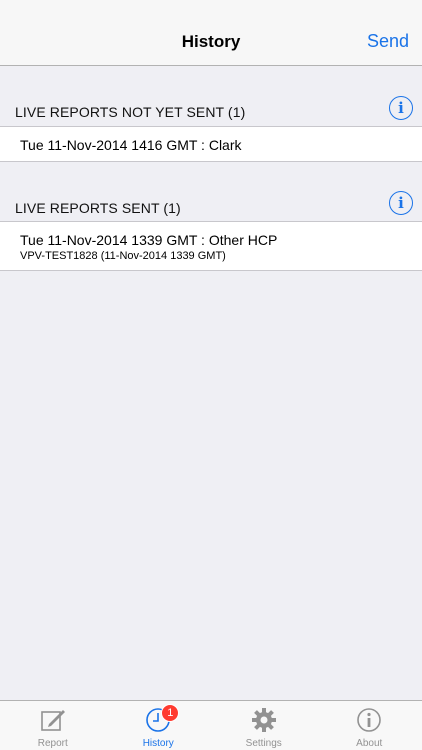  I want to click on tab-history: 1 History, so click(159, 725).